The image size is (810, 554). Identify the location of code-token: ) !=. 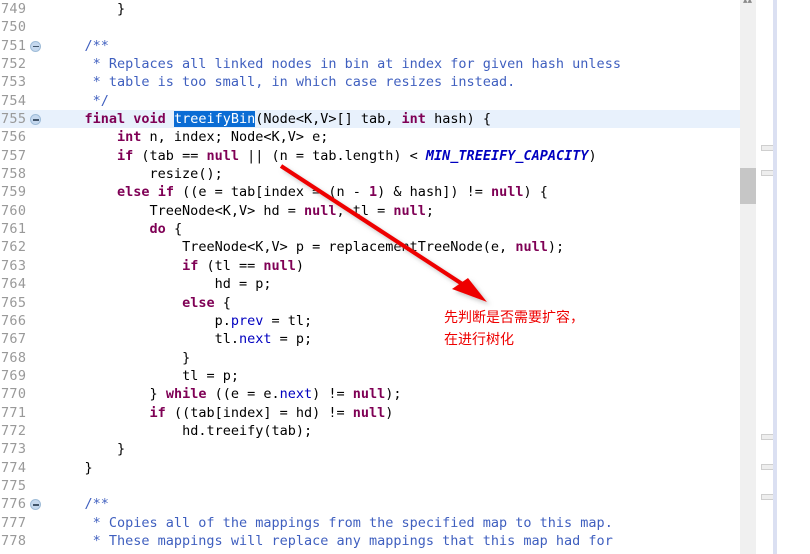
(332, 394).